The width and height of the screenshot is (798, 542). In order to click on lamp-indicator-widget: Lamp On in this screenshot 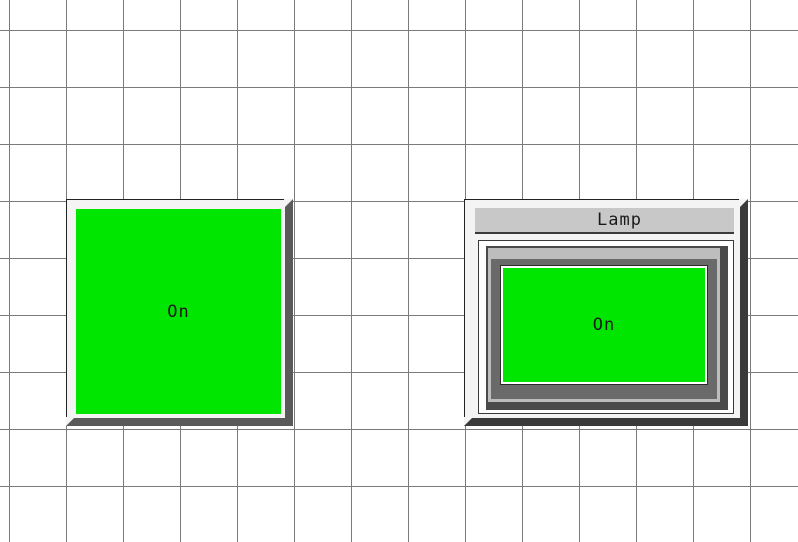, I will do `click(606, 312)`.